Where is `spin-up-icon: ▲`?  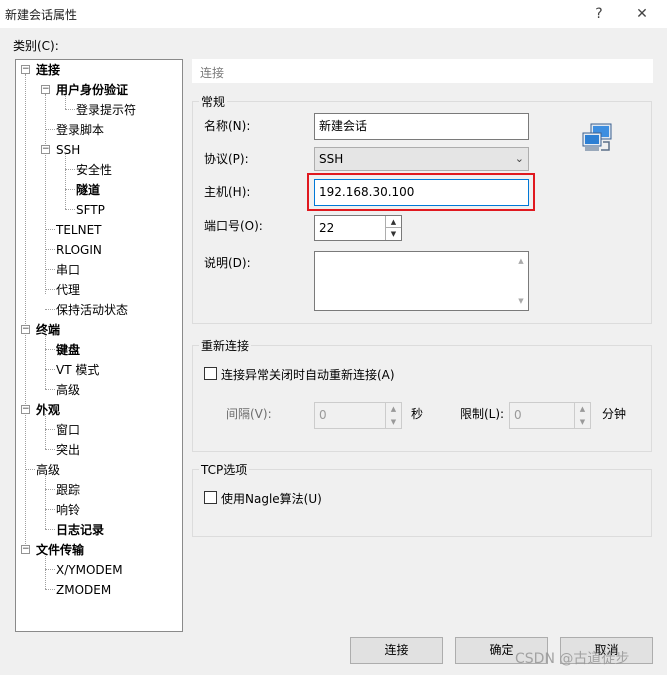
spin-up-icon: ▲ is located at coordinates (393, 222).